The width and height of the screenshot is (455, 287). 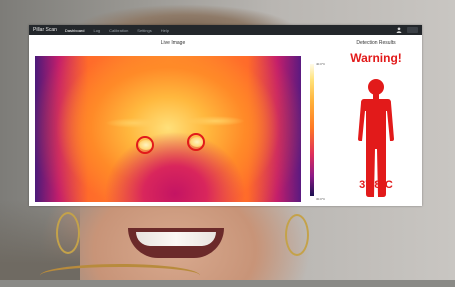 What do you see at coordinates (45, 30) in the screenshot?
I see `brand-name: Pillar Scan` at bounding box center [45, 30].